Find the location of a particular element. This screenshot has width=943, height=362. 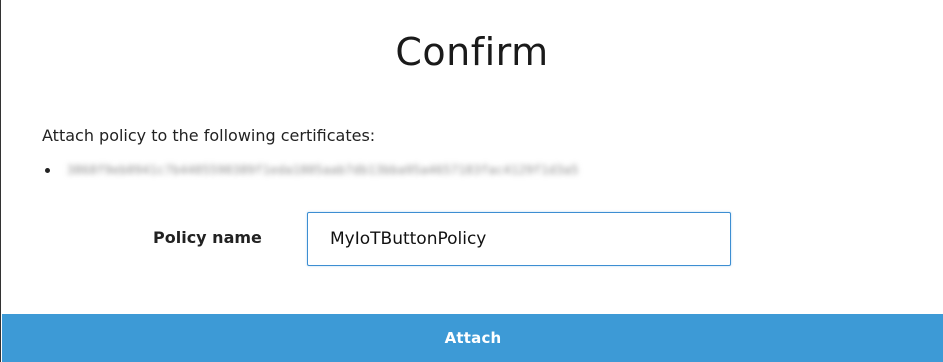

dialog-title: Confirm is located at coordinates (472, 52).